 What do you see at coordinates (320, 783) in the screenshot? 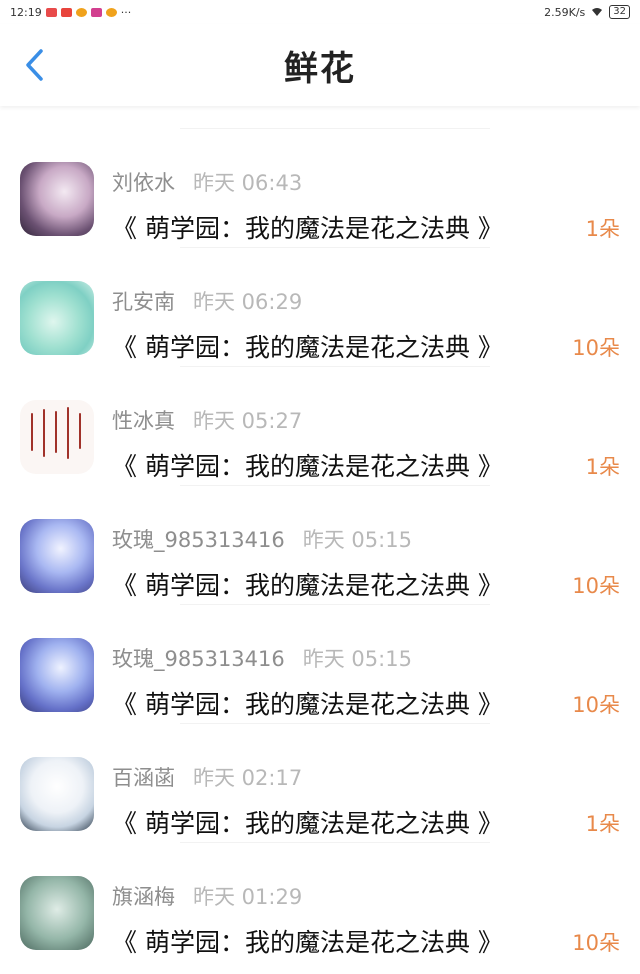
I see `list-item: 百涵菡 昨天 02:17 《 萌学园：我的魔法是花之法典 》 1朵` at bounding box center [320, 783].